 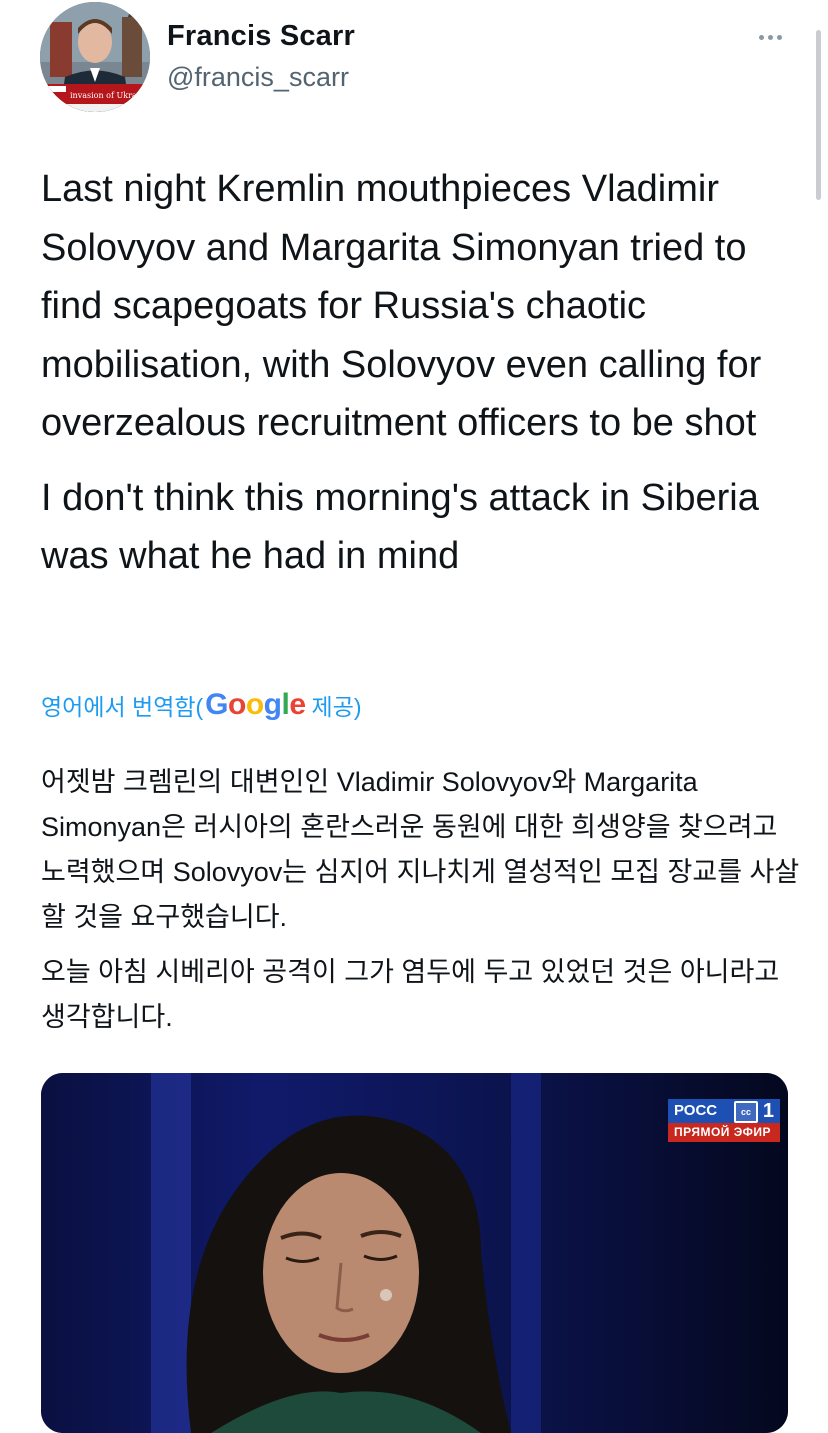 What do you see at coordinates (724, 1132) in the screenshot?
I see `live-label: ПРЯМОЙ ЭФИР` at bounding box center [724, 1132].